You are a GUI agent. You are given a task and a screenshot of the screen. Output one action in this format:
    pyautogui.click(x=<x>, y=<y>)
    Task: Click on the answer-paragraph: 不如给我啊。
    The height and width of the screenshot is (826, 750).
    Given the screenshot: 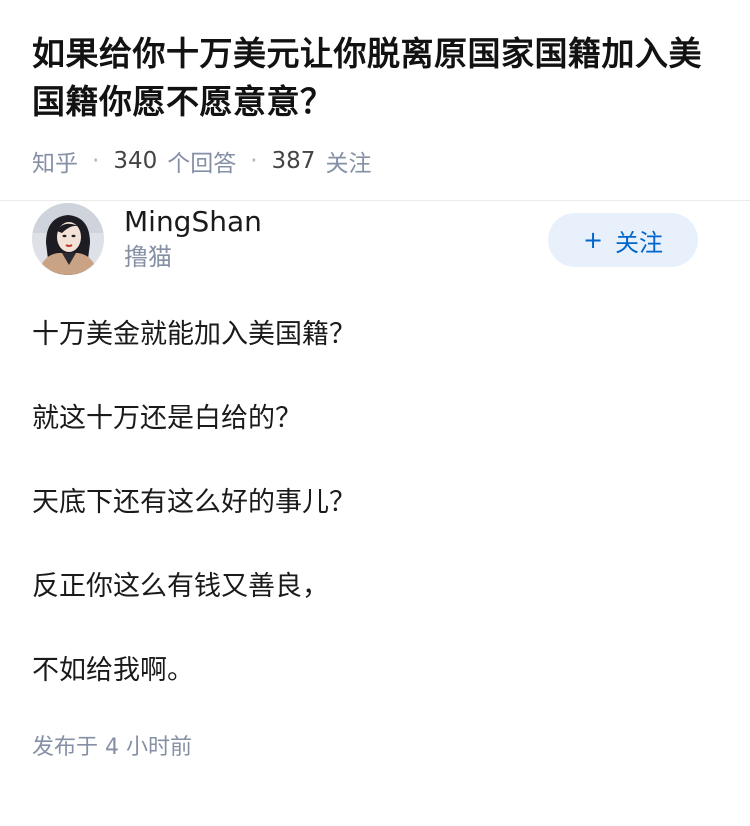 What is the action you would take?
    pyautogui.click(x=113, y=670)
    